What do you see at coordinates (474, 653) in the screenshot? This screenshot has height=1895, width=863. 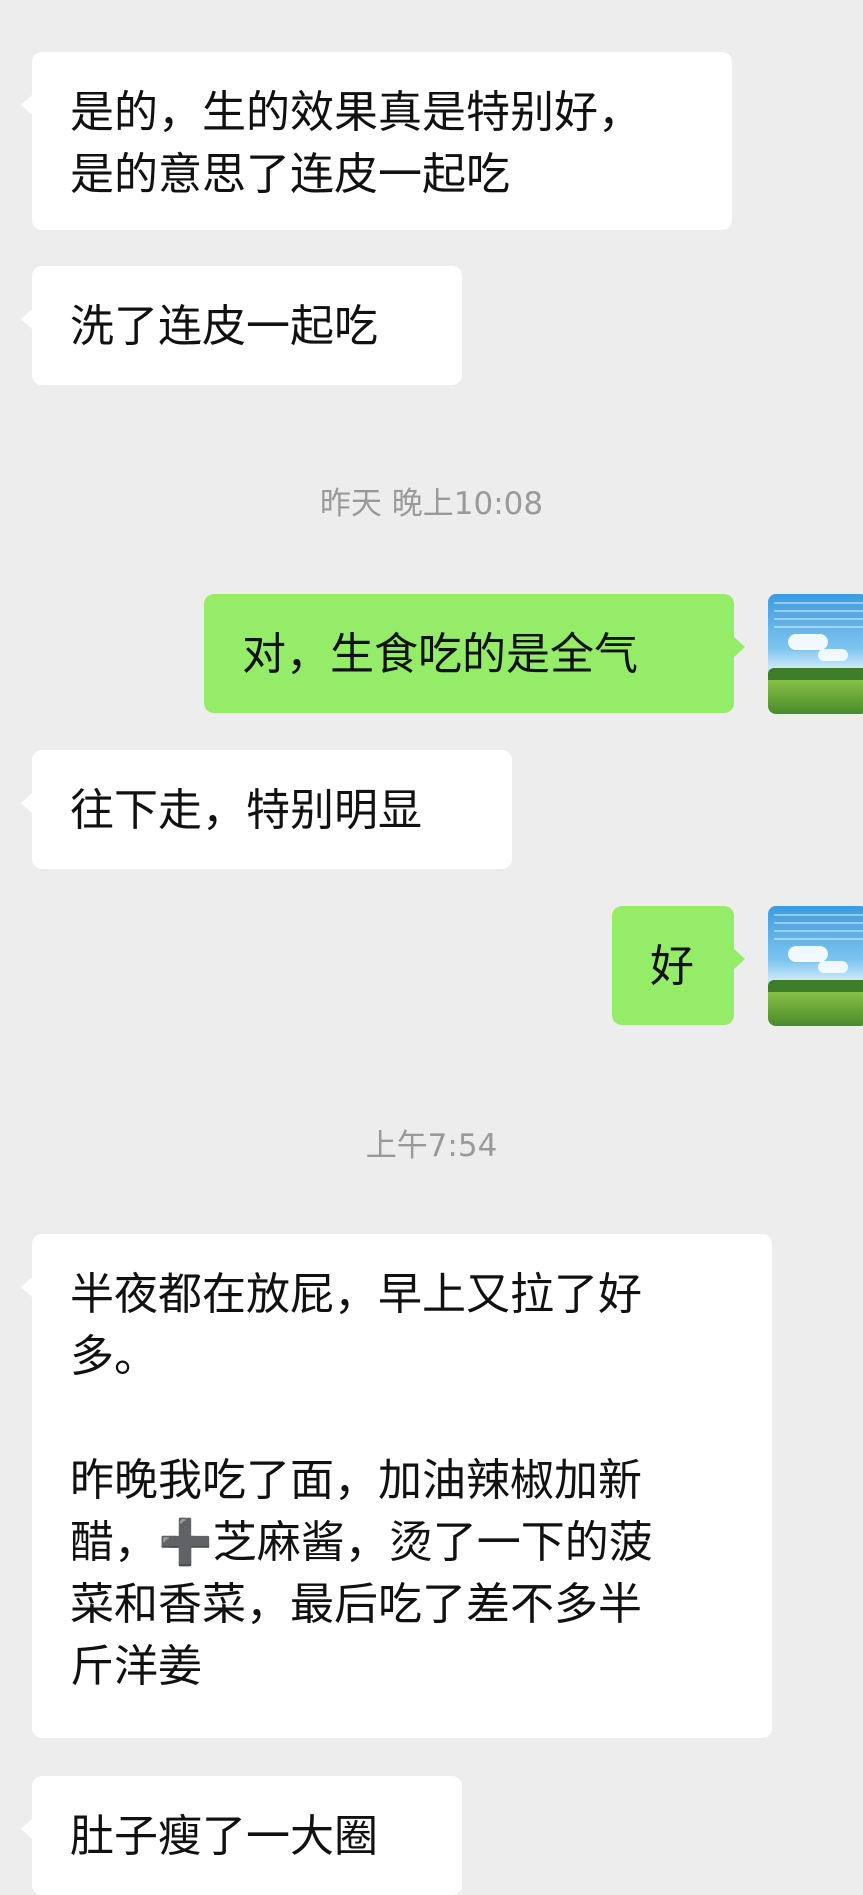 I see `message-bubble-outgoing: 对，生食吃的是全气` at bounding box center [474, 653].